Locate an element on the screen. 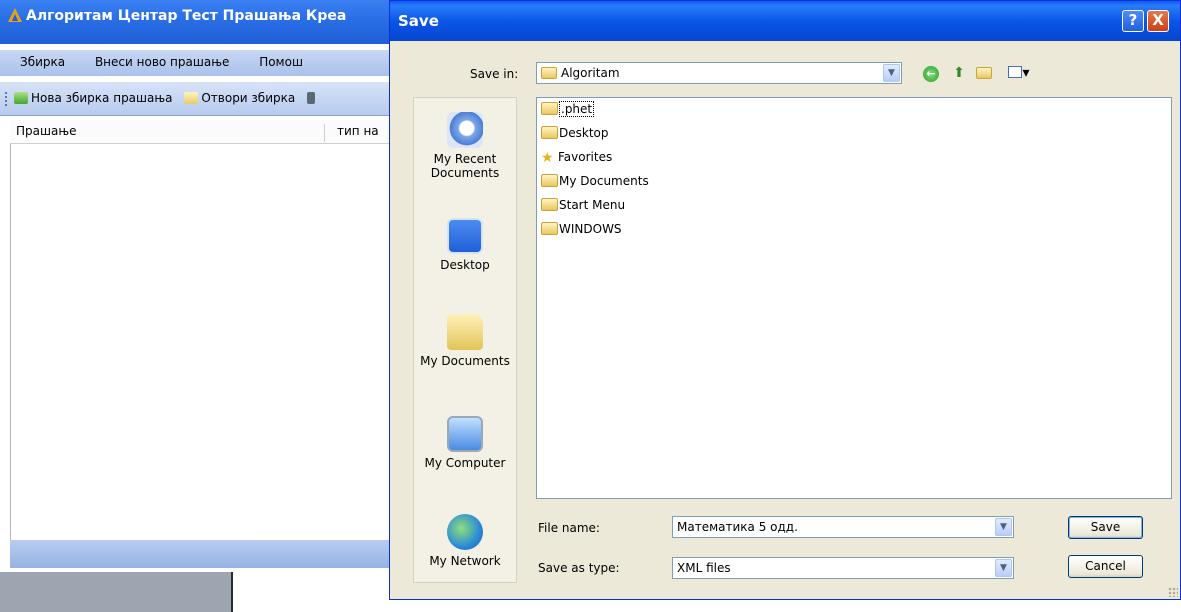 This screenshot has width=1181, height=612. file-name: Desktop is located at coordinates (584, 133).